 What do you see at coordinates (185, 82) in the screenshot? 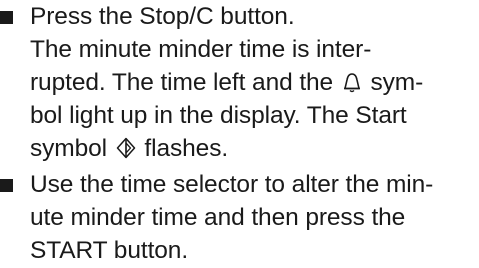
I see `instruction-line-part: rupted. The time left and the` at bounding box center [185, 82].